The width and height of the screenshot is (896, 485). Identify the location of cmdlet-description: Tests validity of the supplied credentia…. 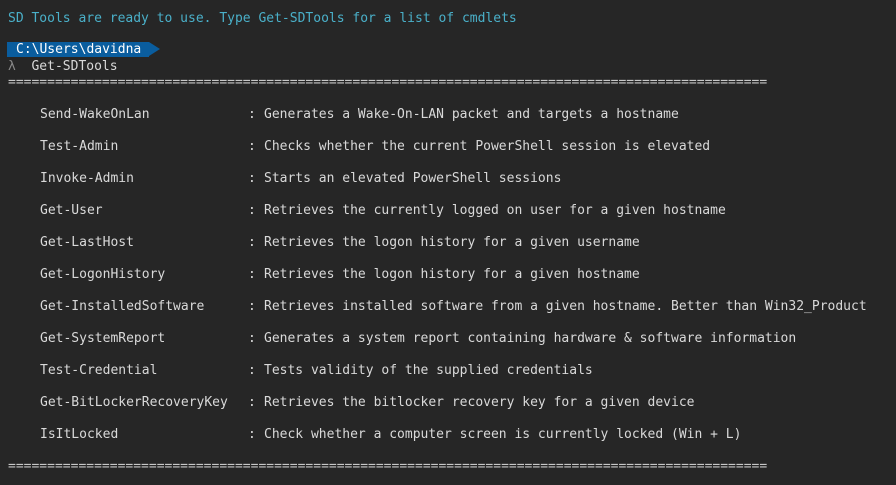
(428, 370).